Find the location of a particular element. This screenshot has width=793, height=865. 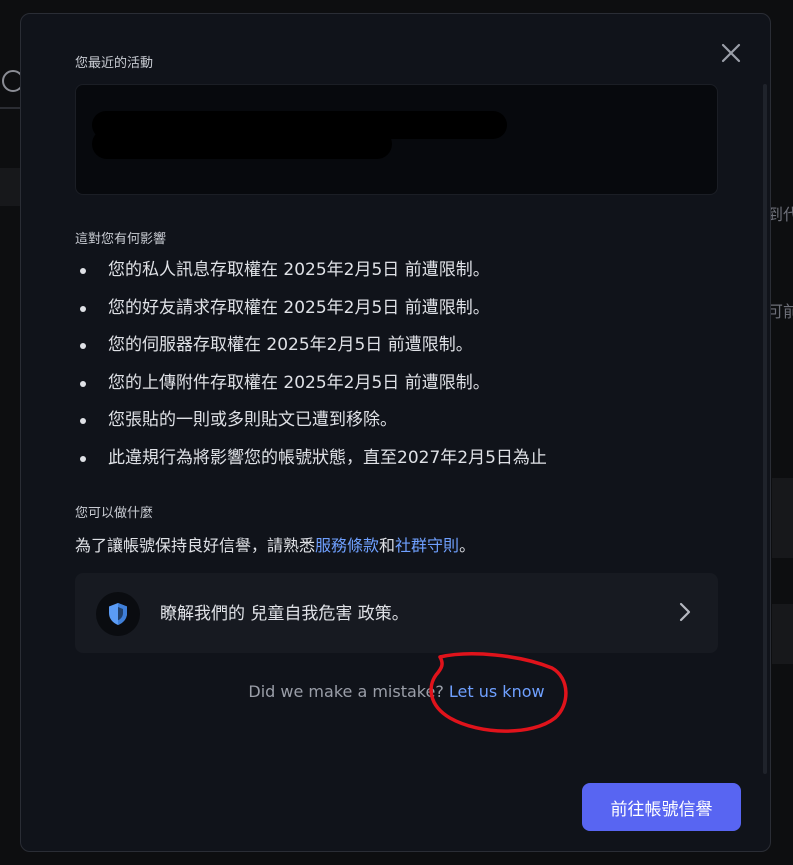

chevron-right-icon is located at coordinates (685, 612).